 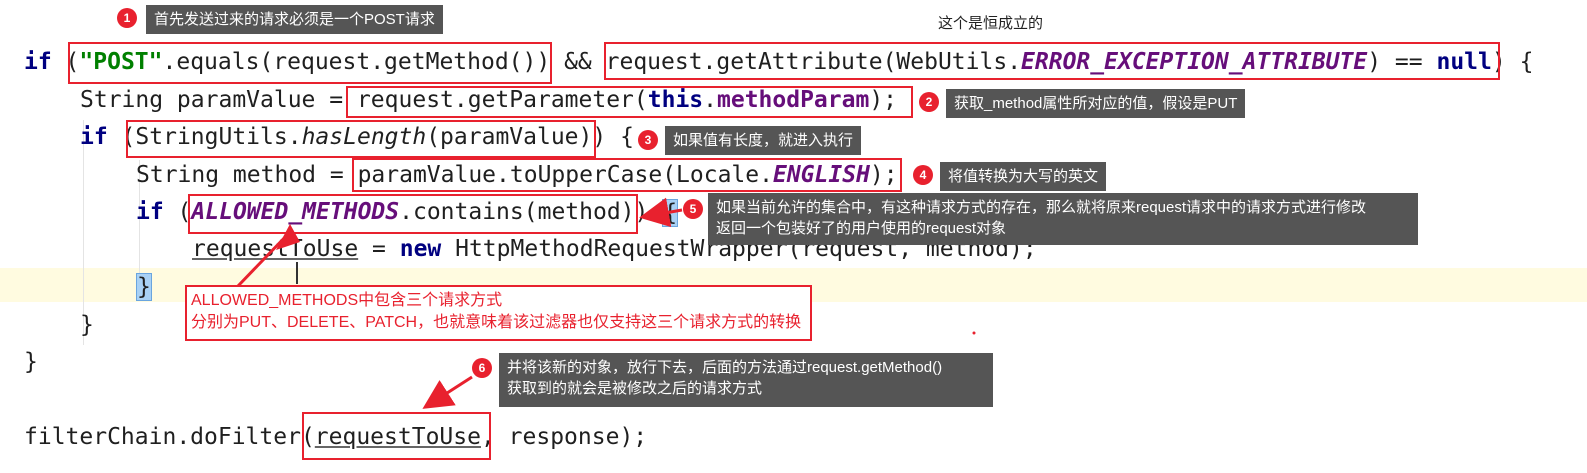 I want to click on note-6-line-2: 获取到的就会是被修改之后的请求方式, so click(x=635, y=388).